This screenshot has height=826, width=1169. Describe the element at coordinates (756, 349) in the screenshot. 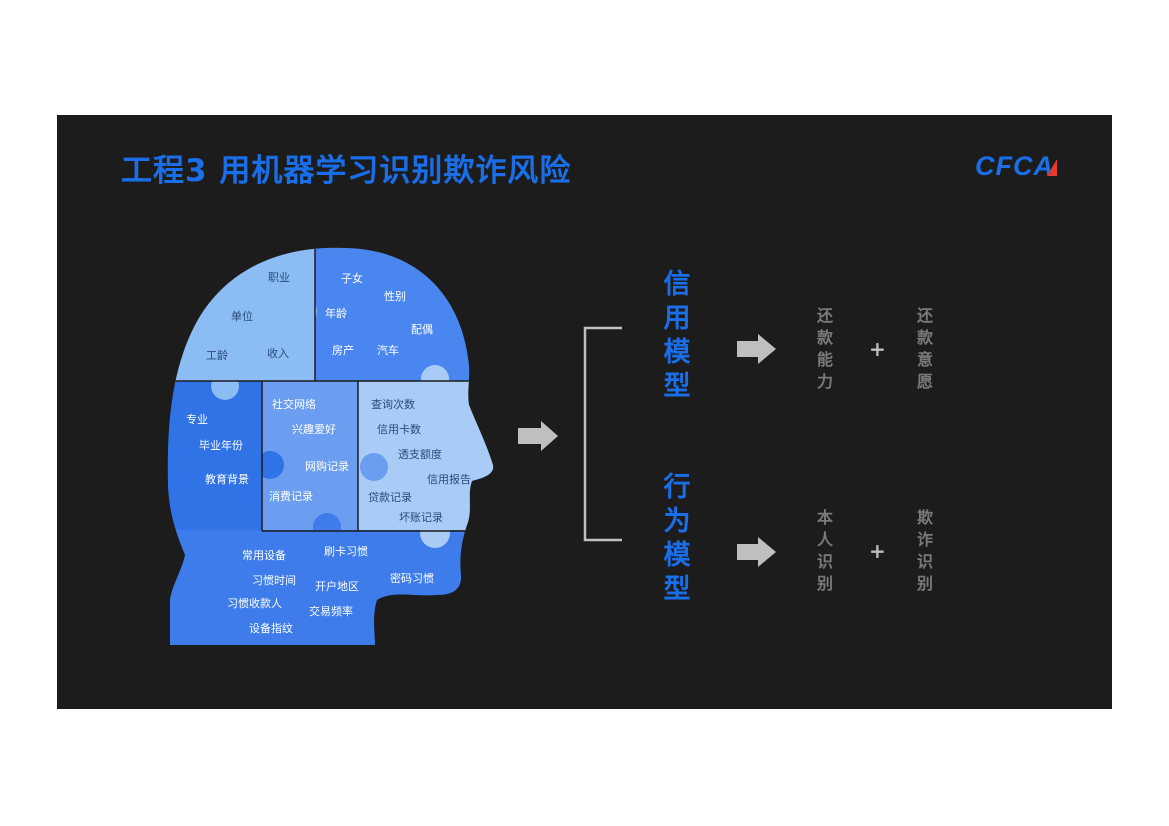

I see `credit-arrow-icon` at that location.